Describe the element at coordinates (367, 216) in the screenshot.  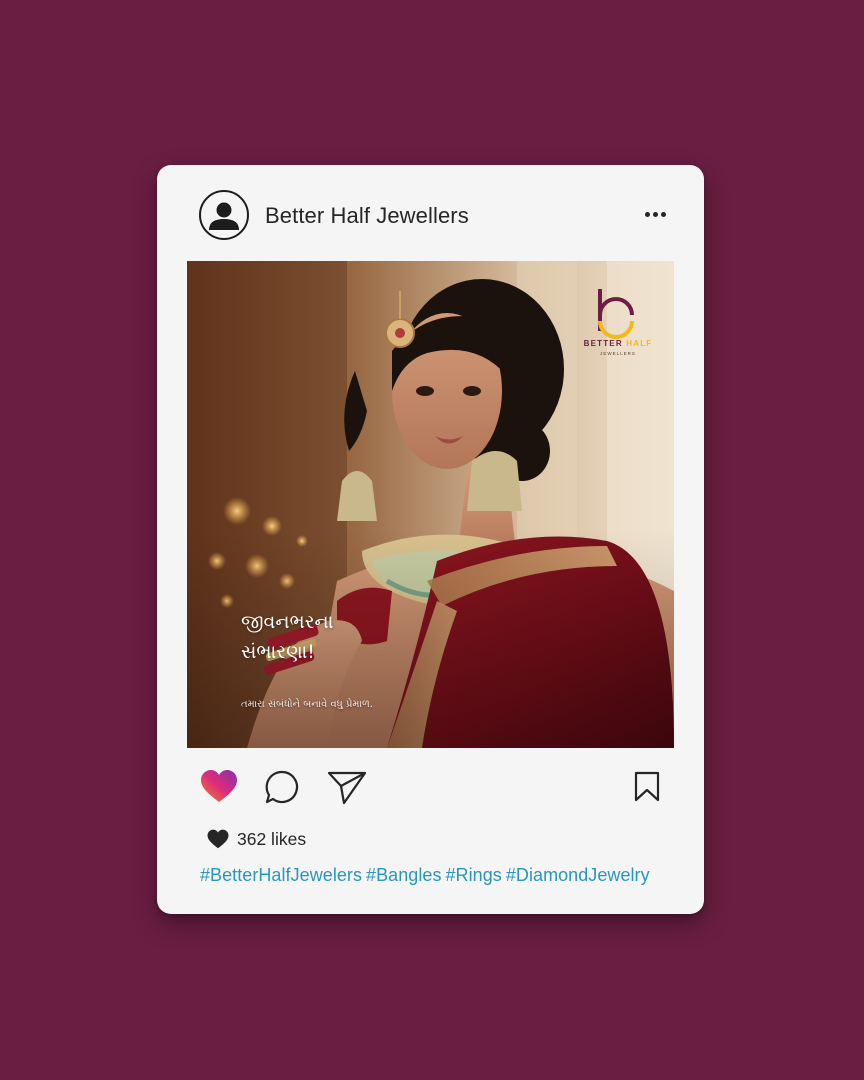
I see `account-name: Better Half Jewellers` at that location.